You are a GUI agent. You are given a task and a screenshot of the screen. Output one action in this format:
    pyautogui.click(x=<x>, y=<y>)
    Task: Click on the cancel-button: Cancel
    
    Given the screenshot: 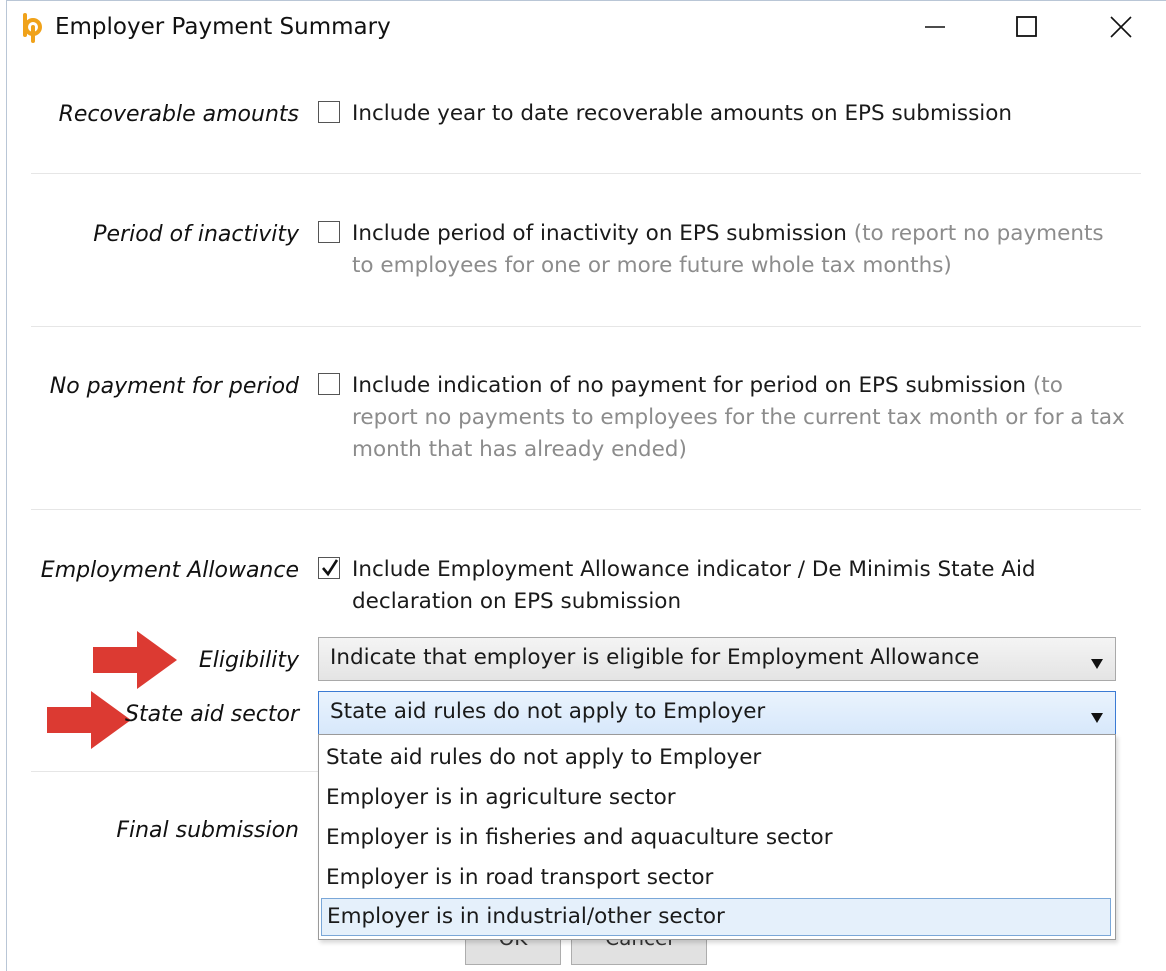 What is the action you would take?
    pyautogui.click(x=639, y=951)
    